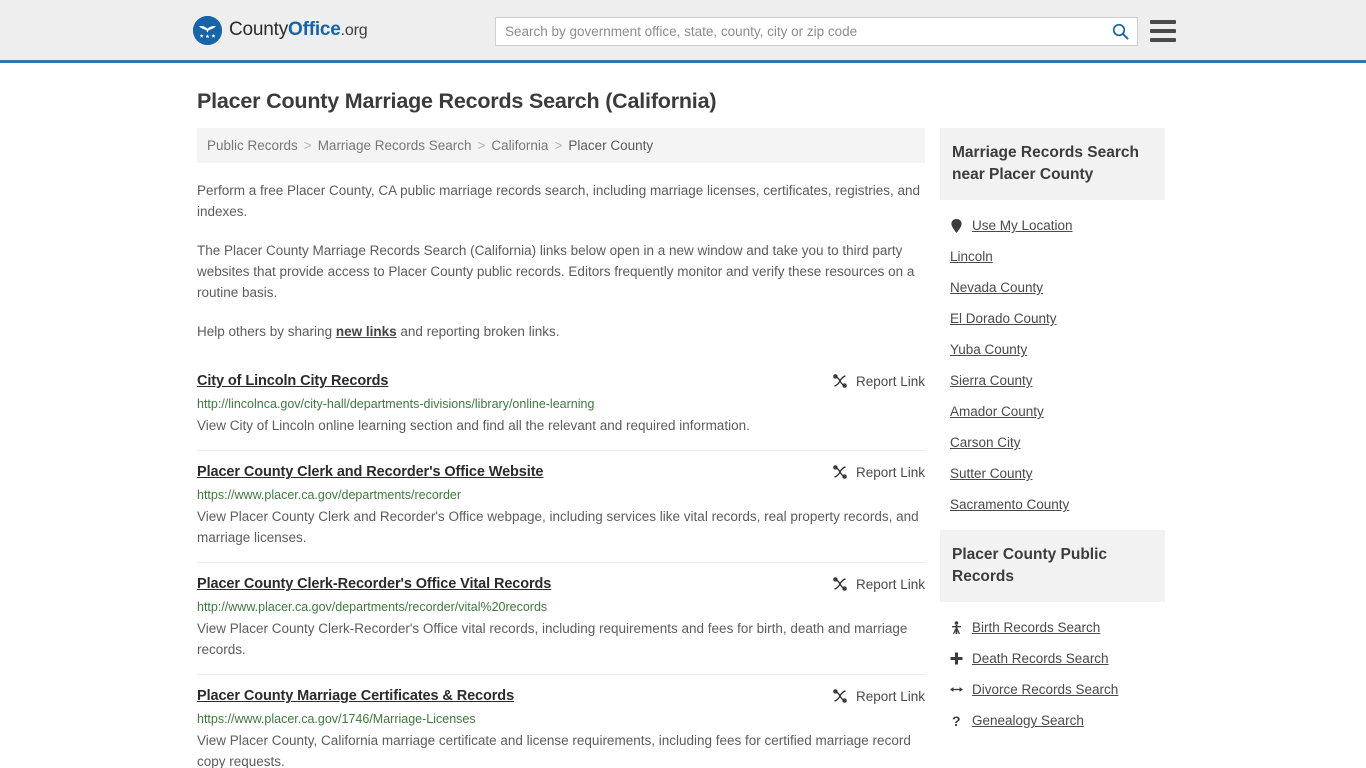  What do you see at coordinates (1120, 31) in the screenshot?
I see `search-button` at bounding box center [1120, 31].